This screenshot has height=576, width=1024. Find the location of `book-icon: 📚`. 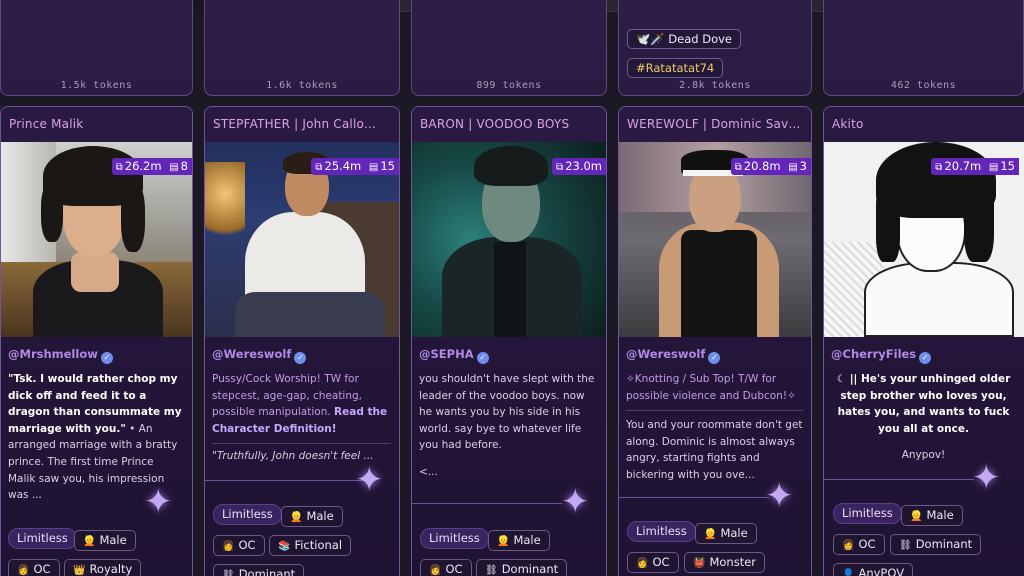

book-icon: 📚 is located at coordinates (284, 546).